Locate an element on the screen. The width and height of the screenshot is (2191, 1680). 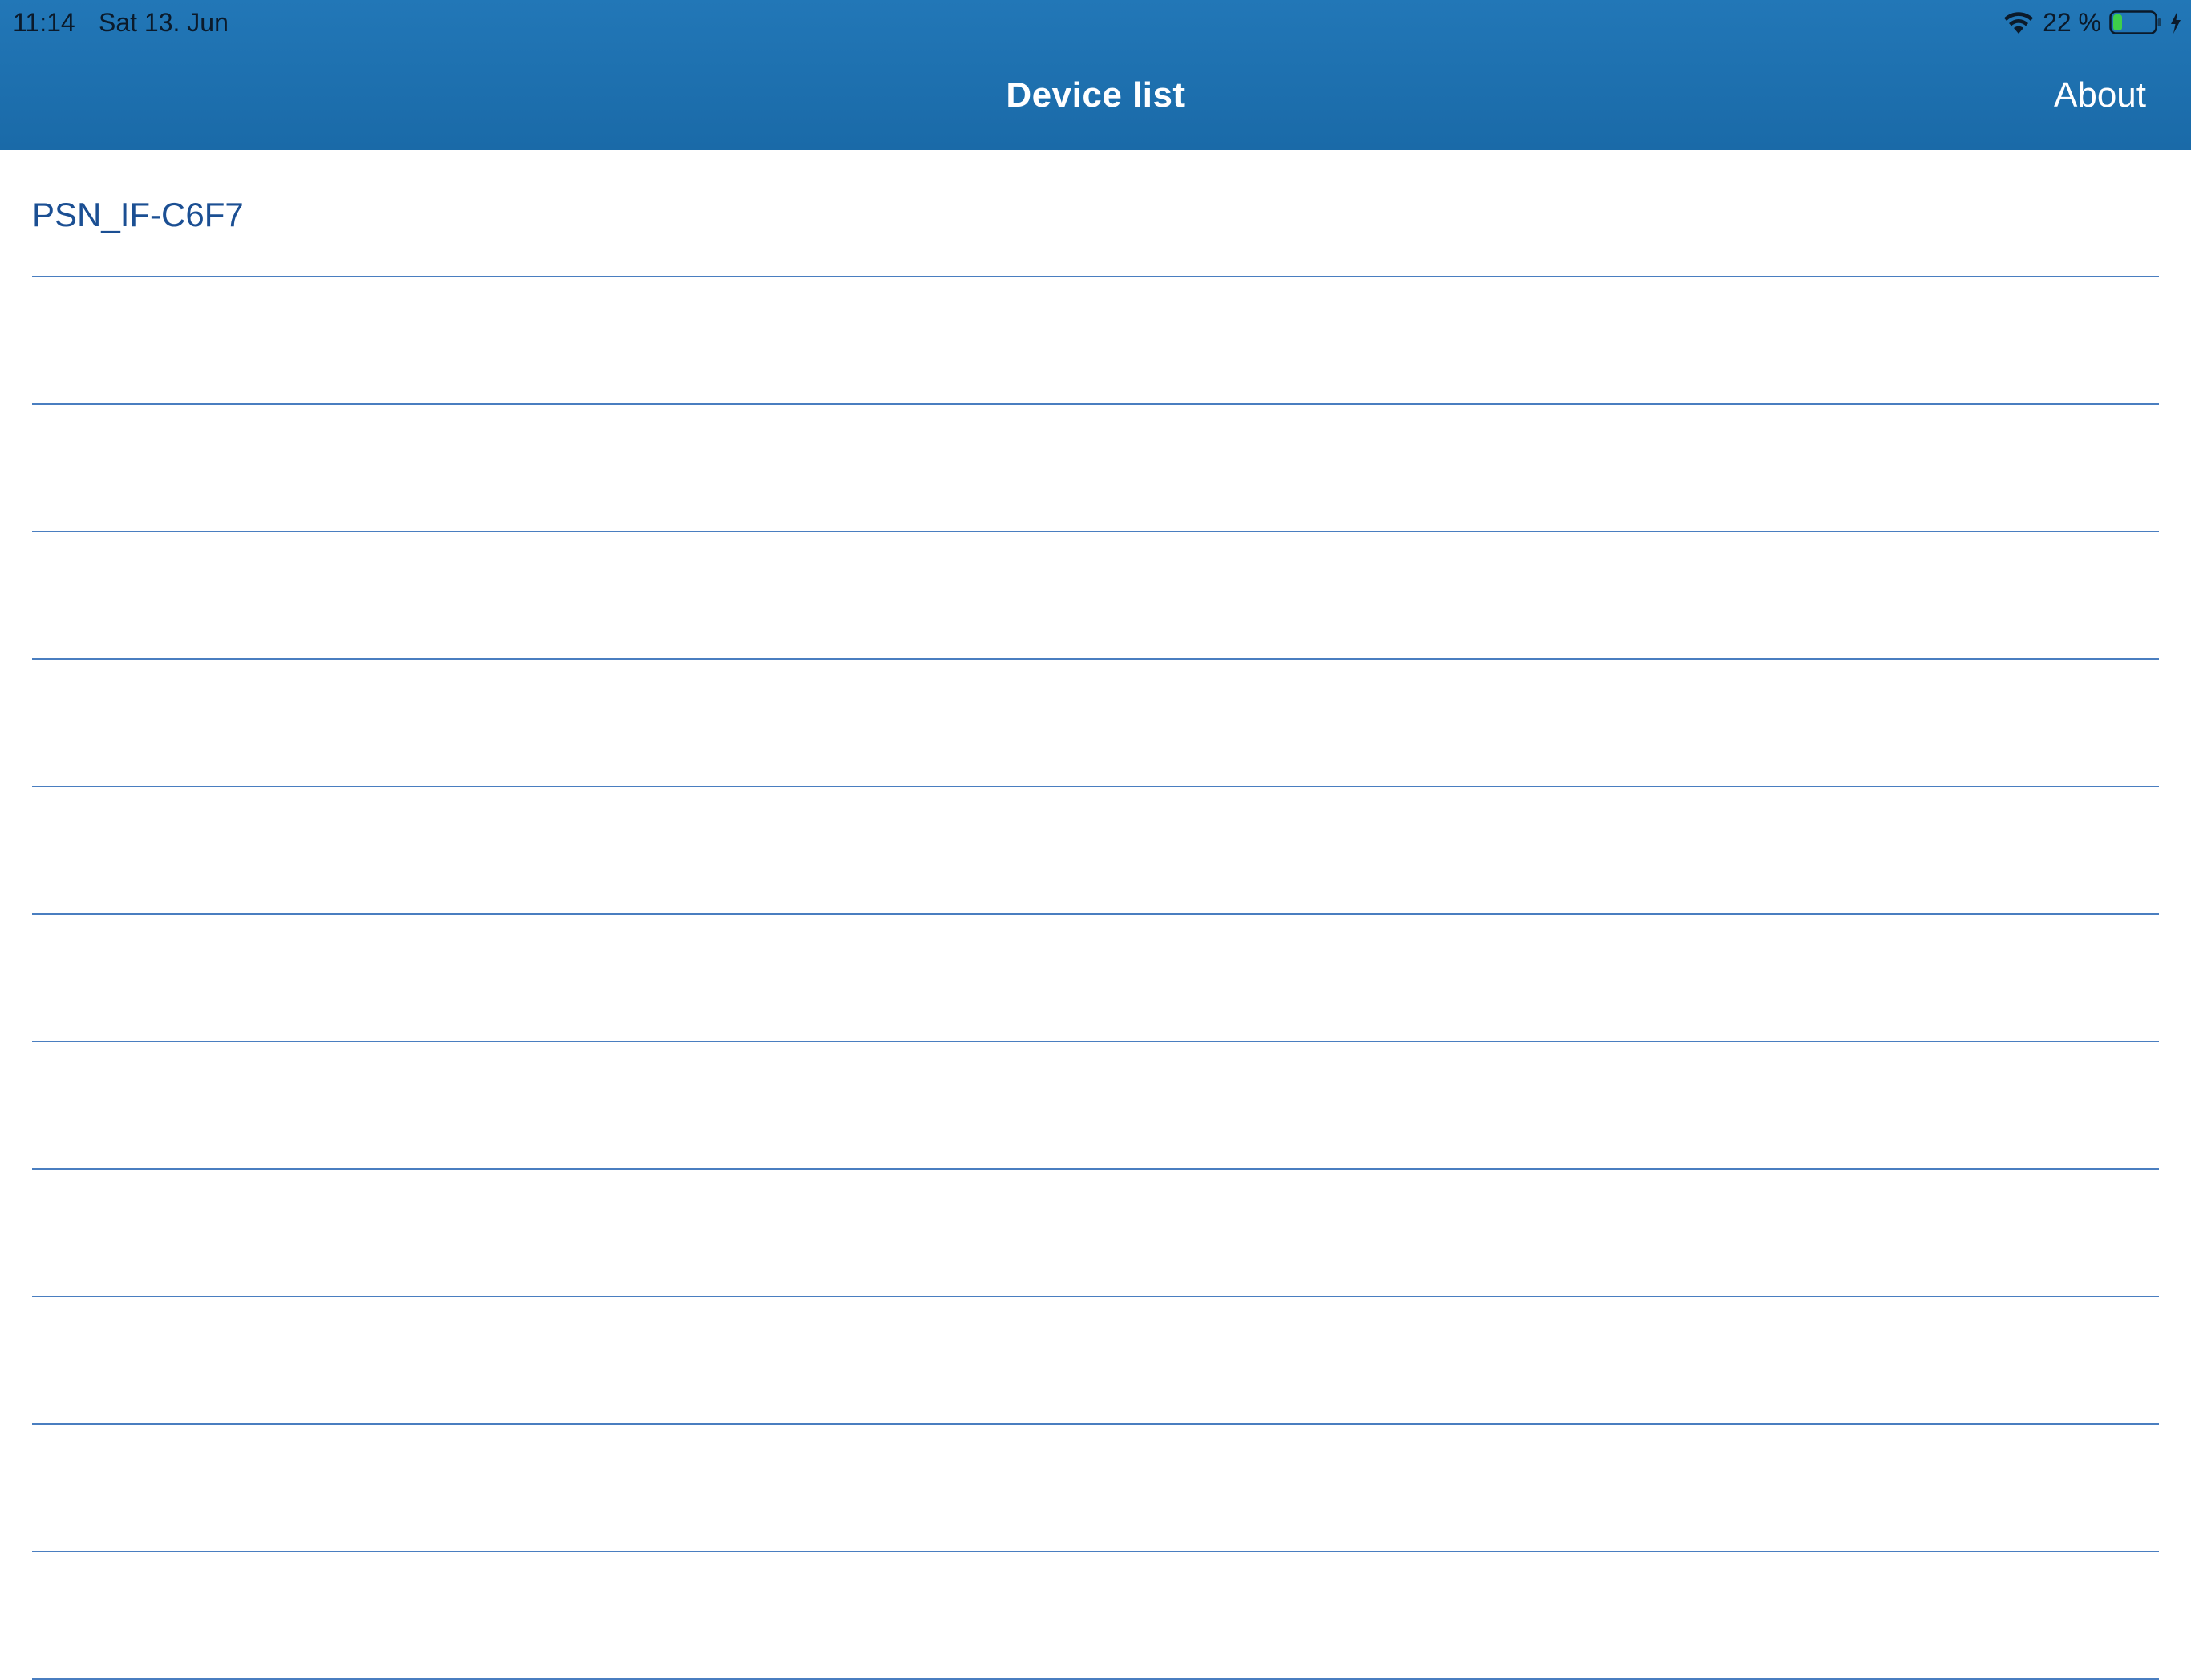
status-right-group: 22 % is located at coordinates (2092, 22).